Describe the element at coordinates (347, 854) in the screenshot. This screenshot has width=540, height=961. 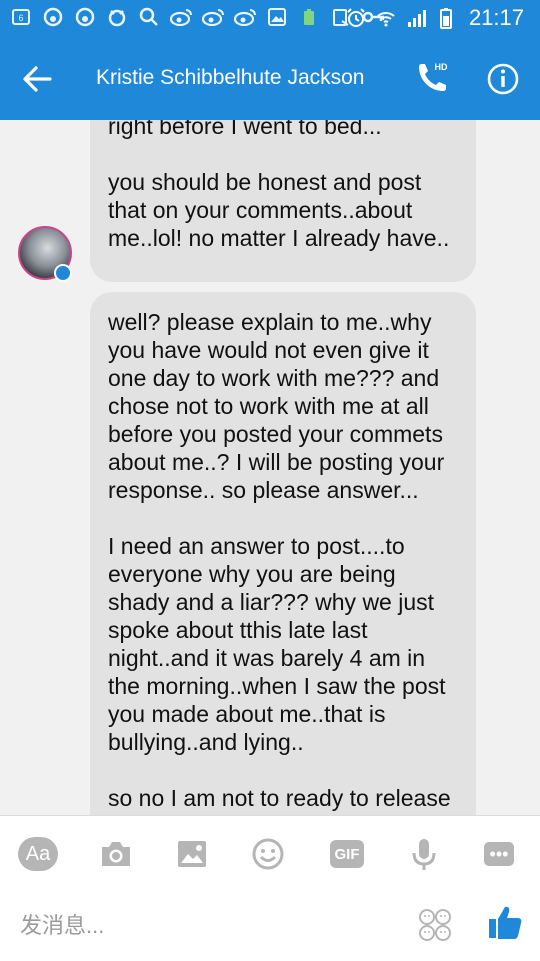
I see `gif-icon: GIF` at that location.